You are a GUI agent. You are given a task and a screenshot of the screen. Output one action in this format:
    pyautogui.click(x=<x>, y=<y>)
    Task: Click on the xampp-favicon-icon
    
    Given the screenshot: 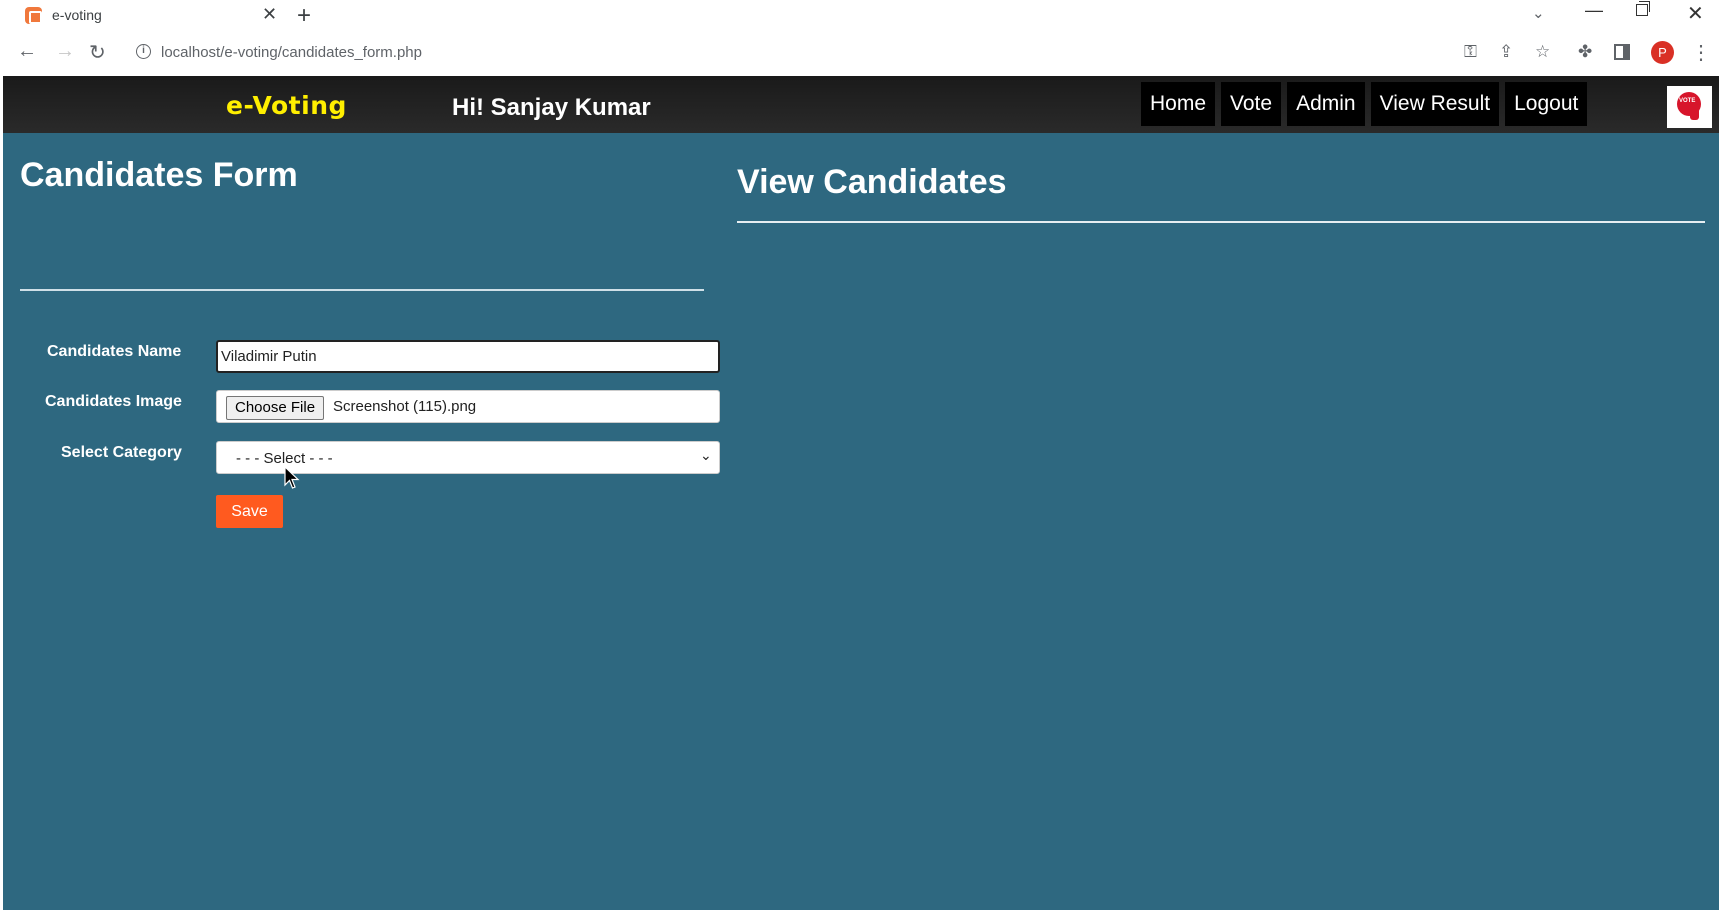 What is the action you would take?
    pyautogui.click(x=33, y=15)
    